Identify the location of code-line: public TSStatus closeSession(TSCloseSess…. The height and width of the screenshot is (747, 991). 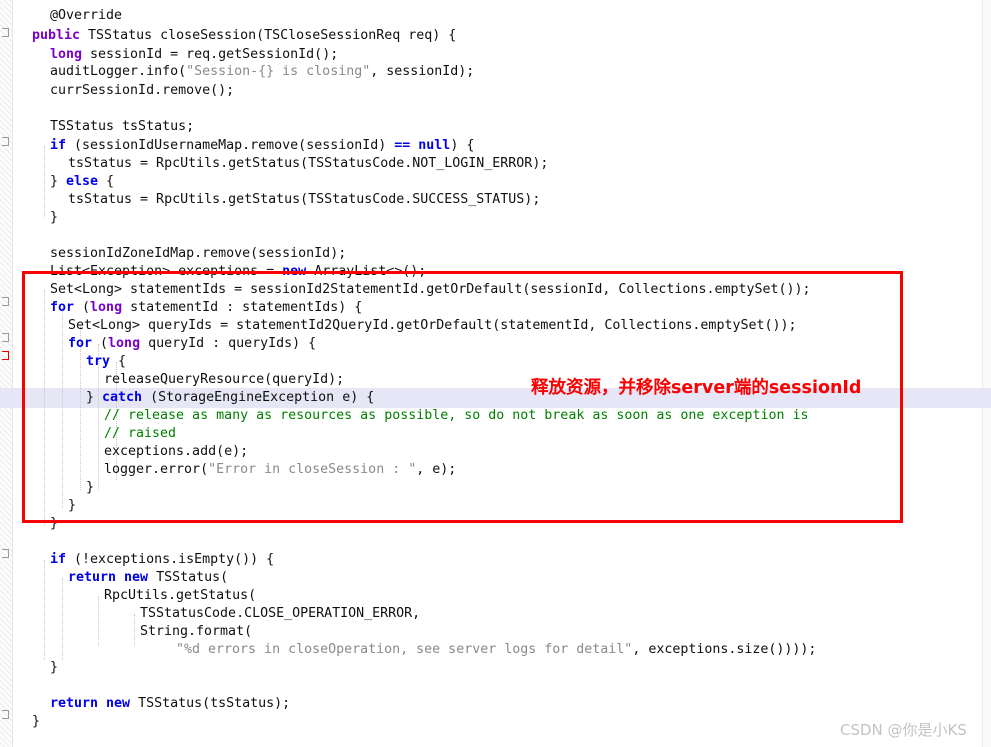
(244, 36).